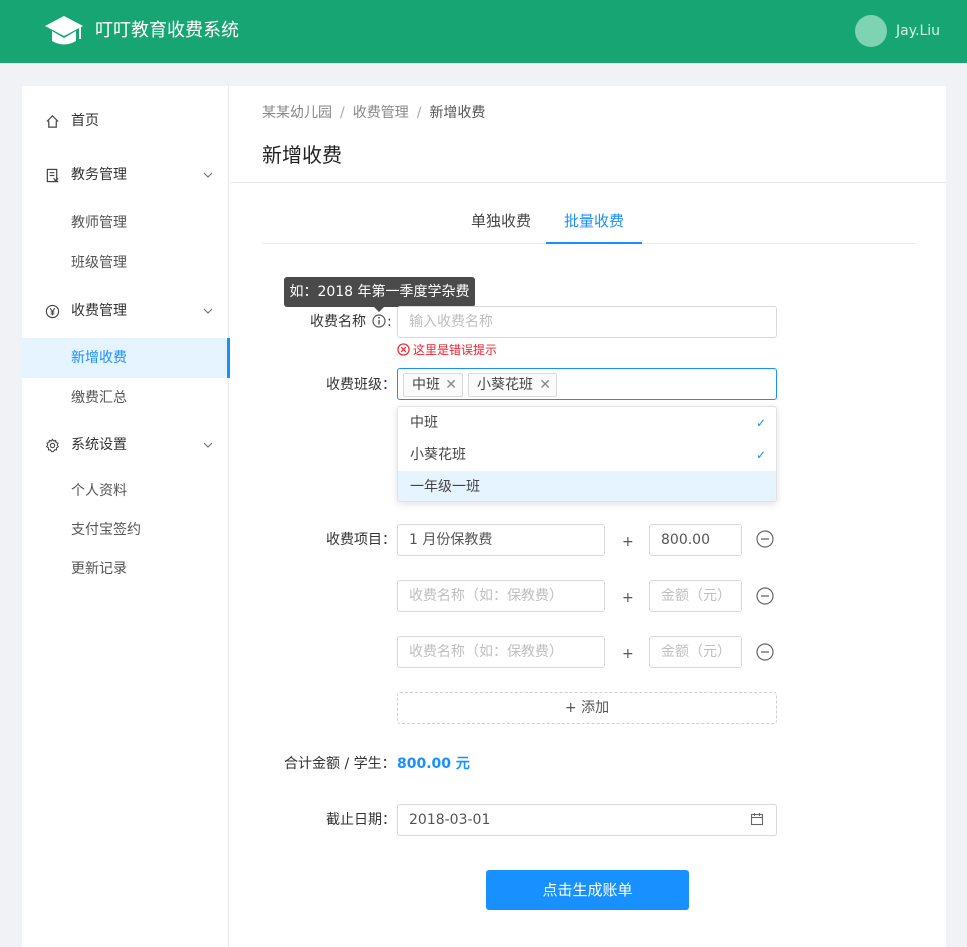 This screenshot has width=967, height=947. What do you see at coordinates (125, 121) in the screenshot?
I see `sidebar-item-home: 首页` at bounding box center [125, 121].